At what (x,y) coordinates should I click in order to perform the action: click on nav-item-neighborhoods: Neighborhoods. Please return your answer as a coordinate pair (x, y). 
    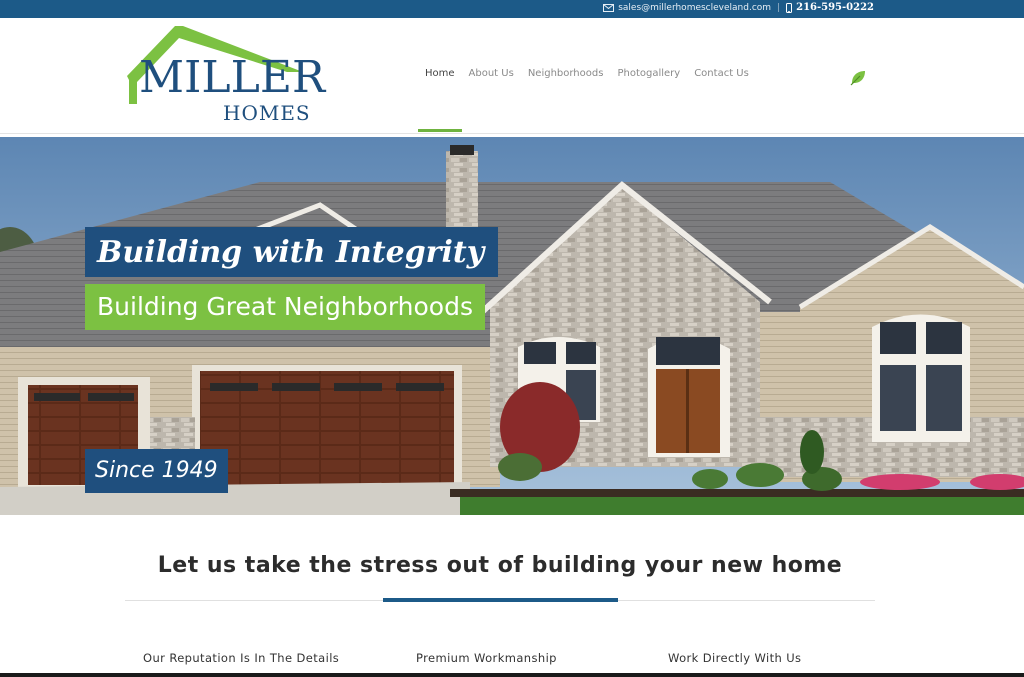
    Looking at the image, I should click on (566, 100).